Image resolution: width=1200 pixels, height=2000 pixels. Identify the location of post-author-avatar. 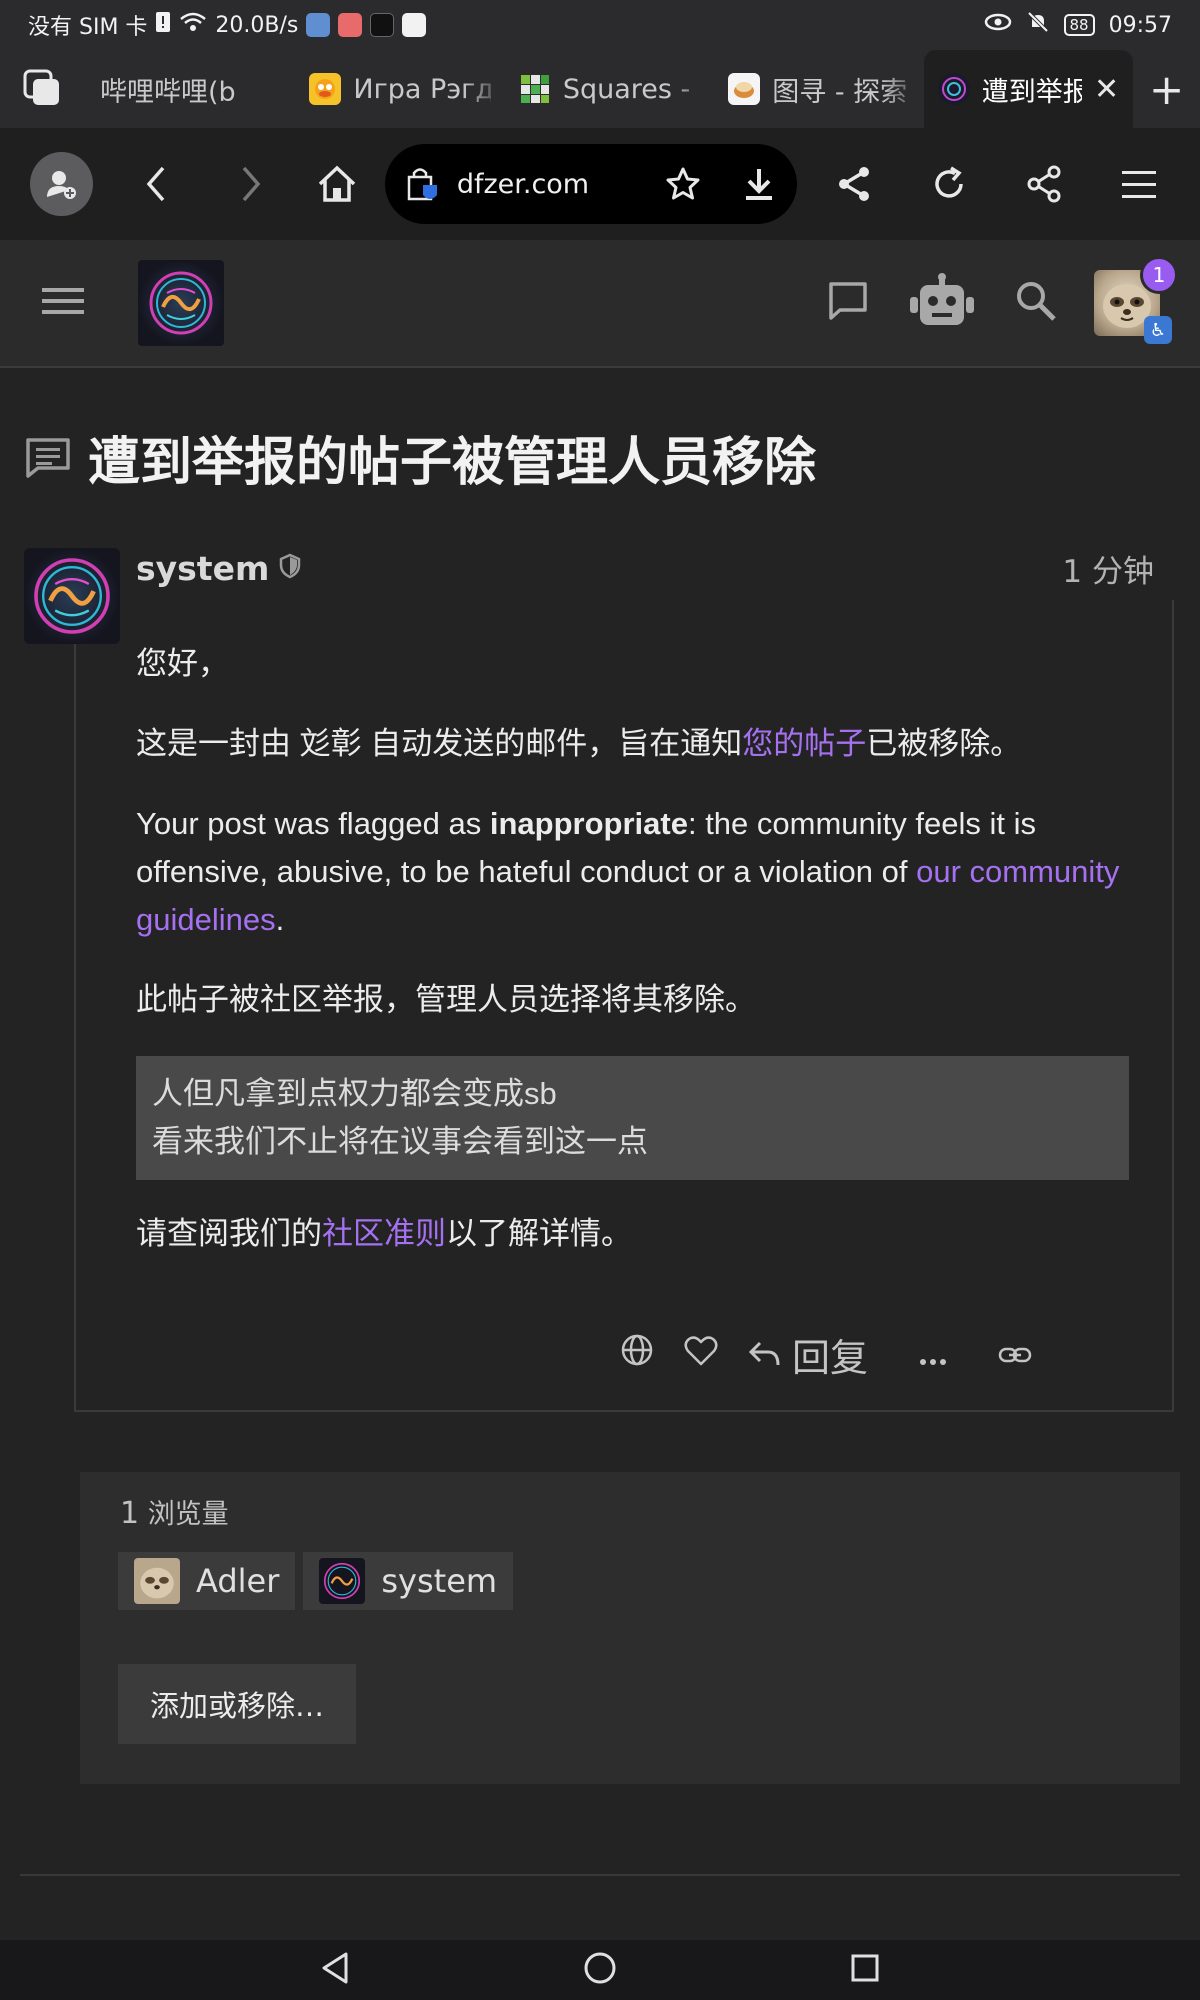
(72, 596).